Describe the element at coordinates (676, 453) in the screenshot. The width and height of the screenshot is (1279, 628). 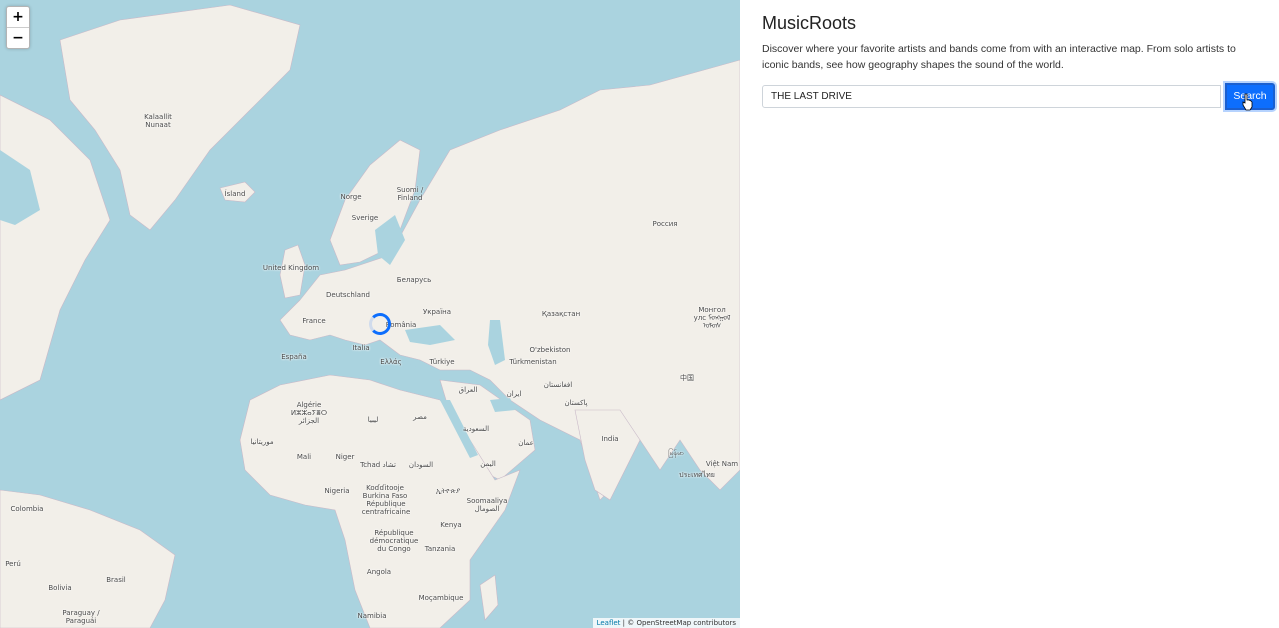
I see `map-label-myanmar: မြန်မာ` at that location.